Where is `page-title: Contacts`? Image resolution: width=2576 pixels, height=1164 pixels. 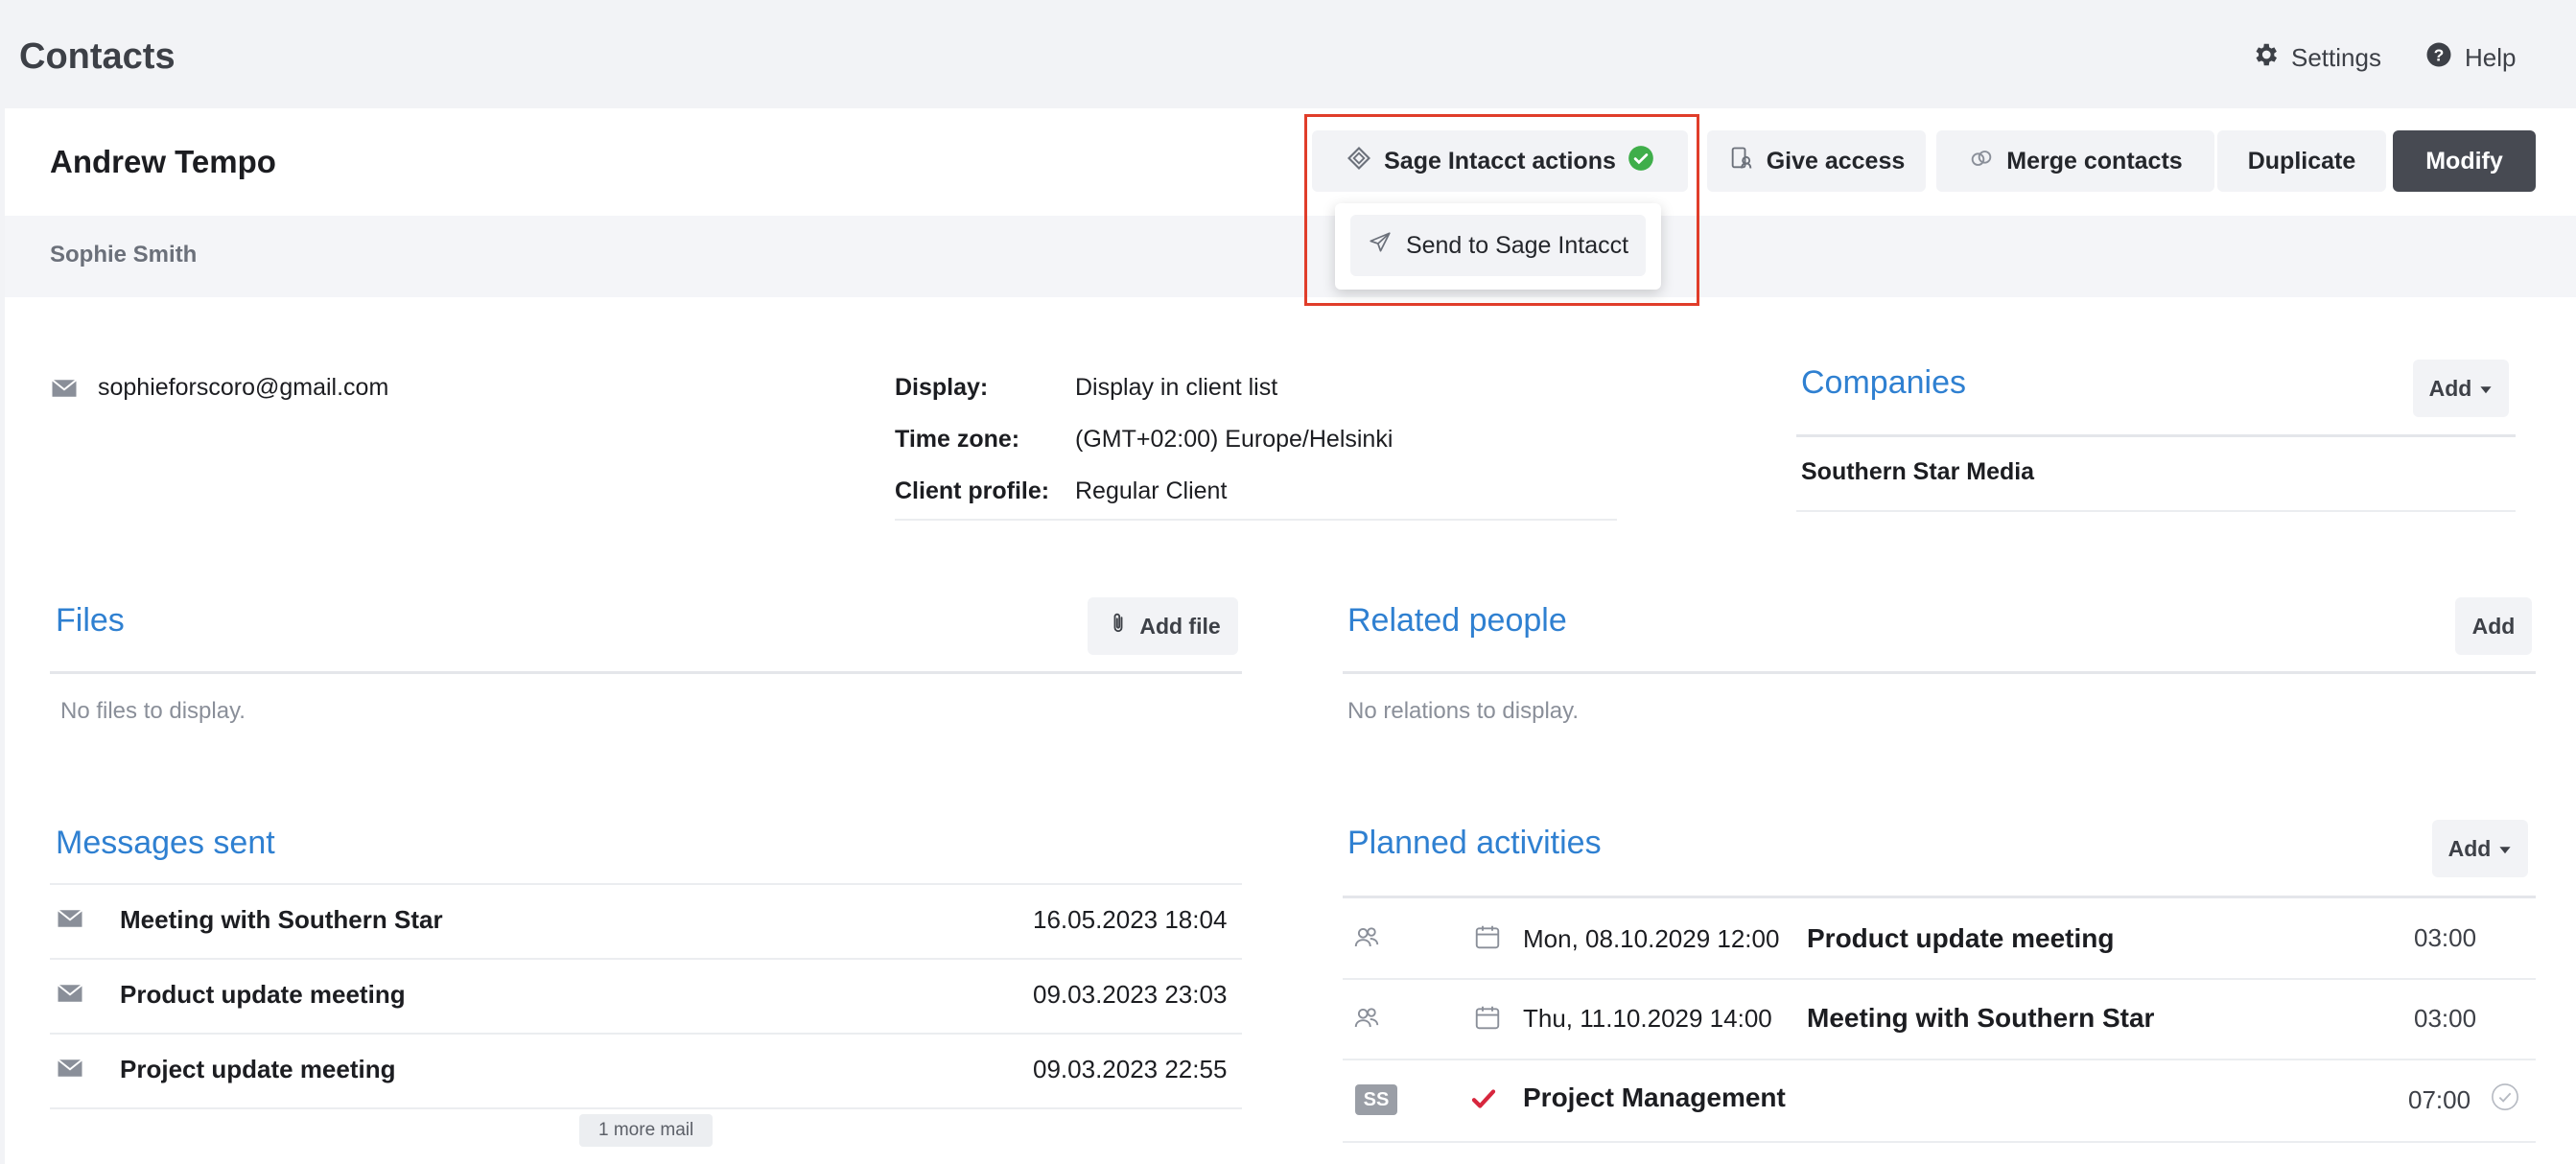
page-title: Contacts is located at coordinates (97, 56).